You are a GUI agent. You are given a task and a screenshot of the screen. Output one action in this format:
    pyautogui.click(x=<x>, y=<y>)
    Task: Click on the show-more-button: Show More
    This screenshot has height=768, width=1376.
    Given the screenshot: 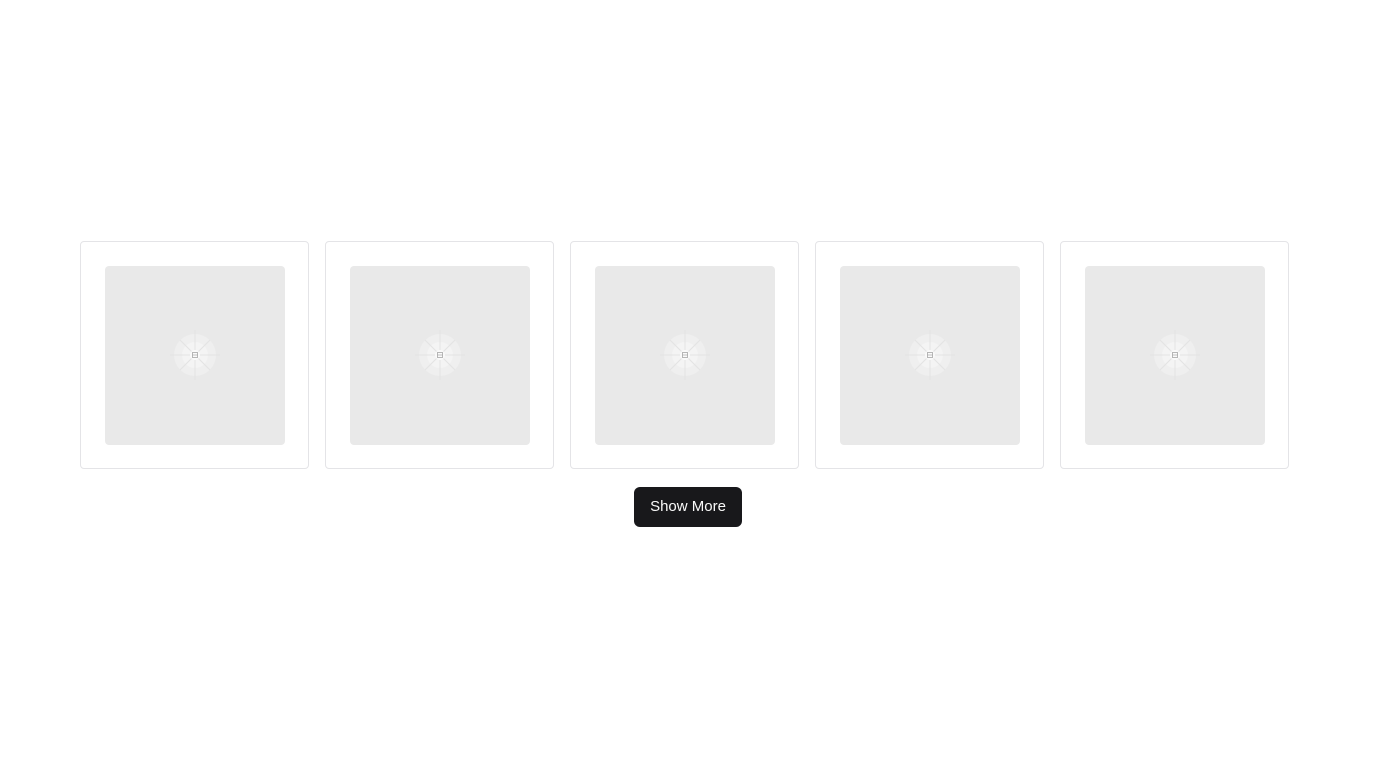 What is the action you would take?
    pyautogui.click(x=688, y=507)
    